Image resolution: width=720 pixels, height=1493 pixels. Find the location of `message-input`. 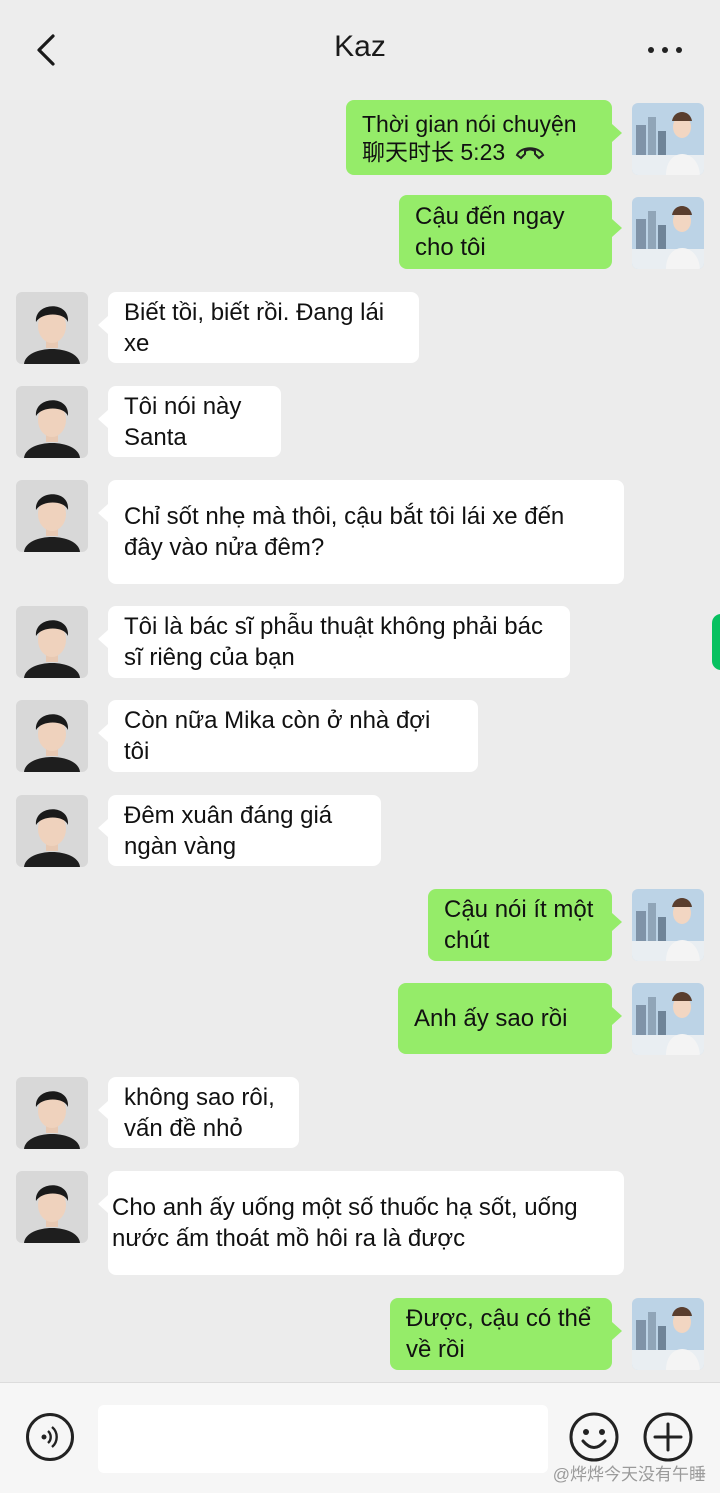

message-input is located at coordinates (323, 1439).